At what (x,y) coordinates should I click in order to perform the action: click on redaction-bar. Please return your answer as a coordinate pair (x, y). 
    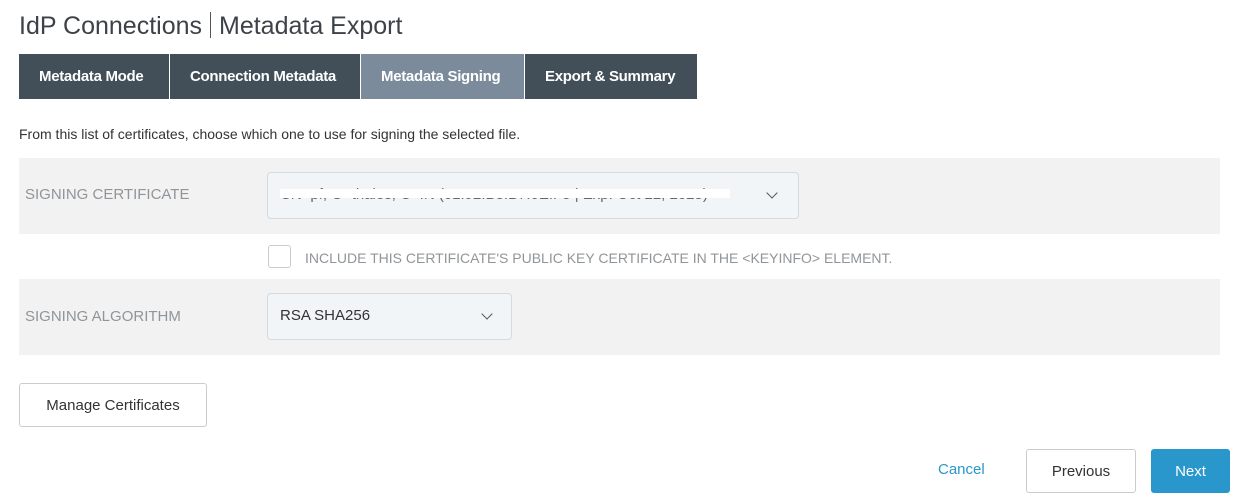
    Looking at the image, I should click on (505, 193).